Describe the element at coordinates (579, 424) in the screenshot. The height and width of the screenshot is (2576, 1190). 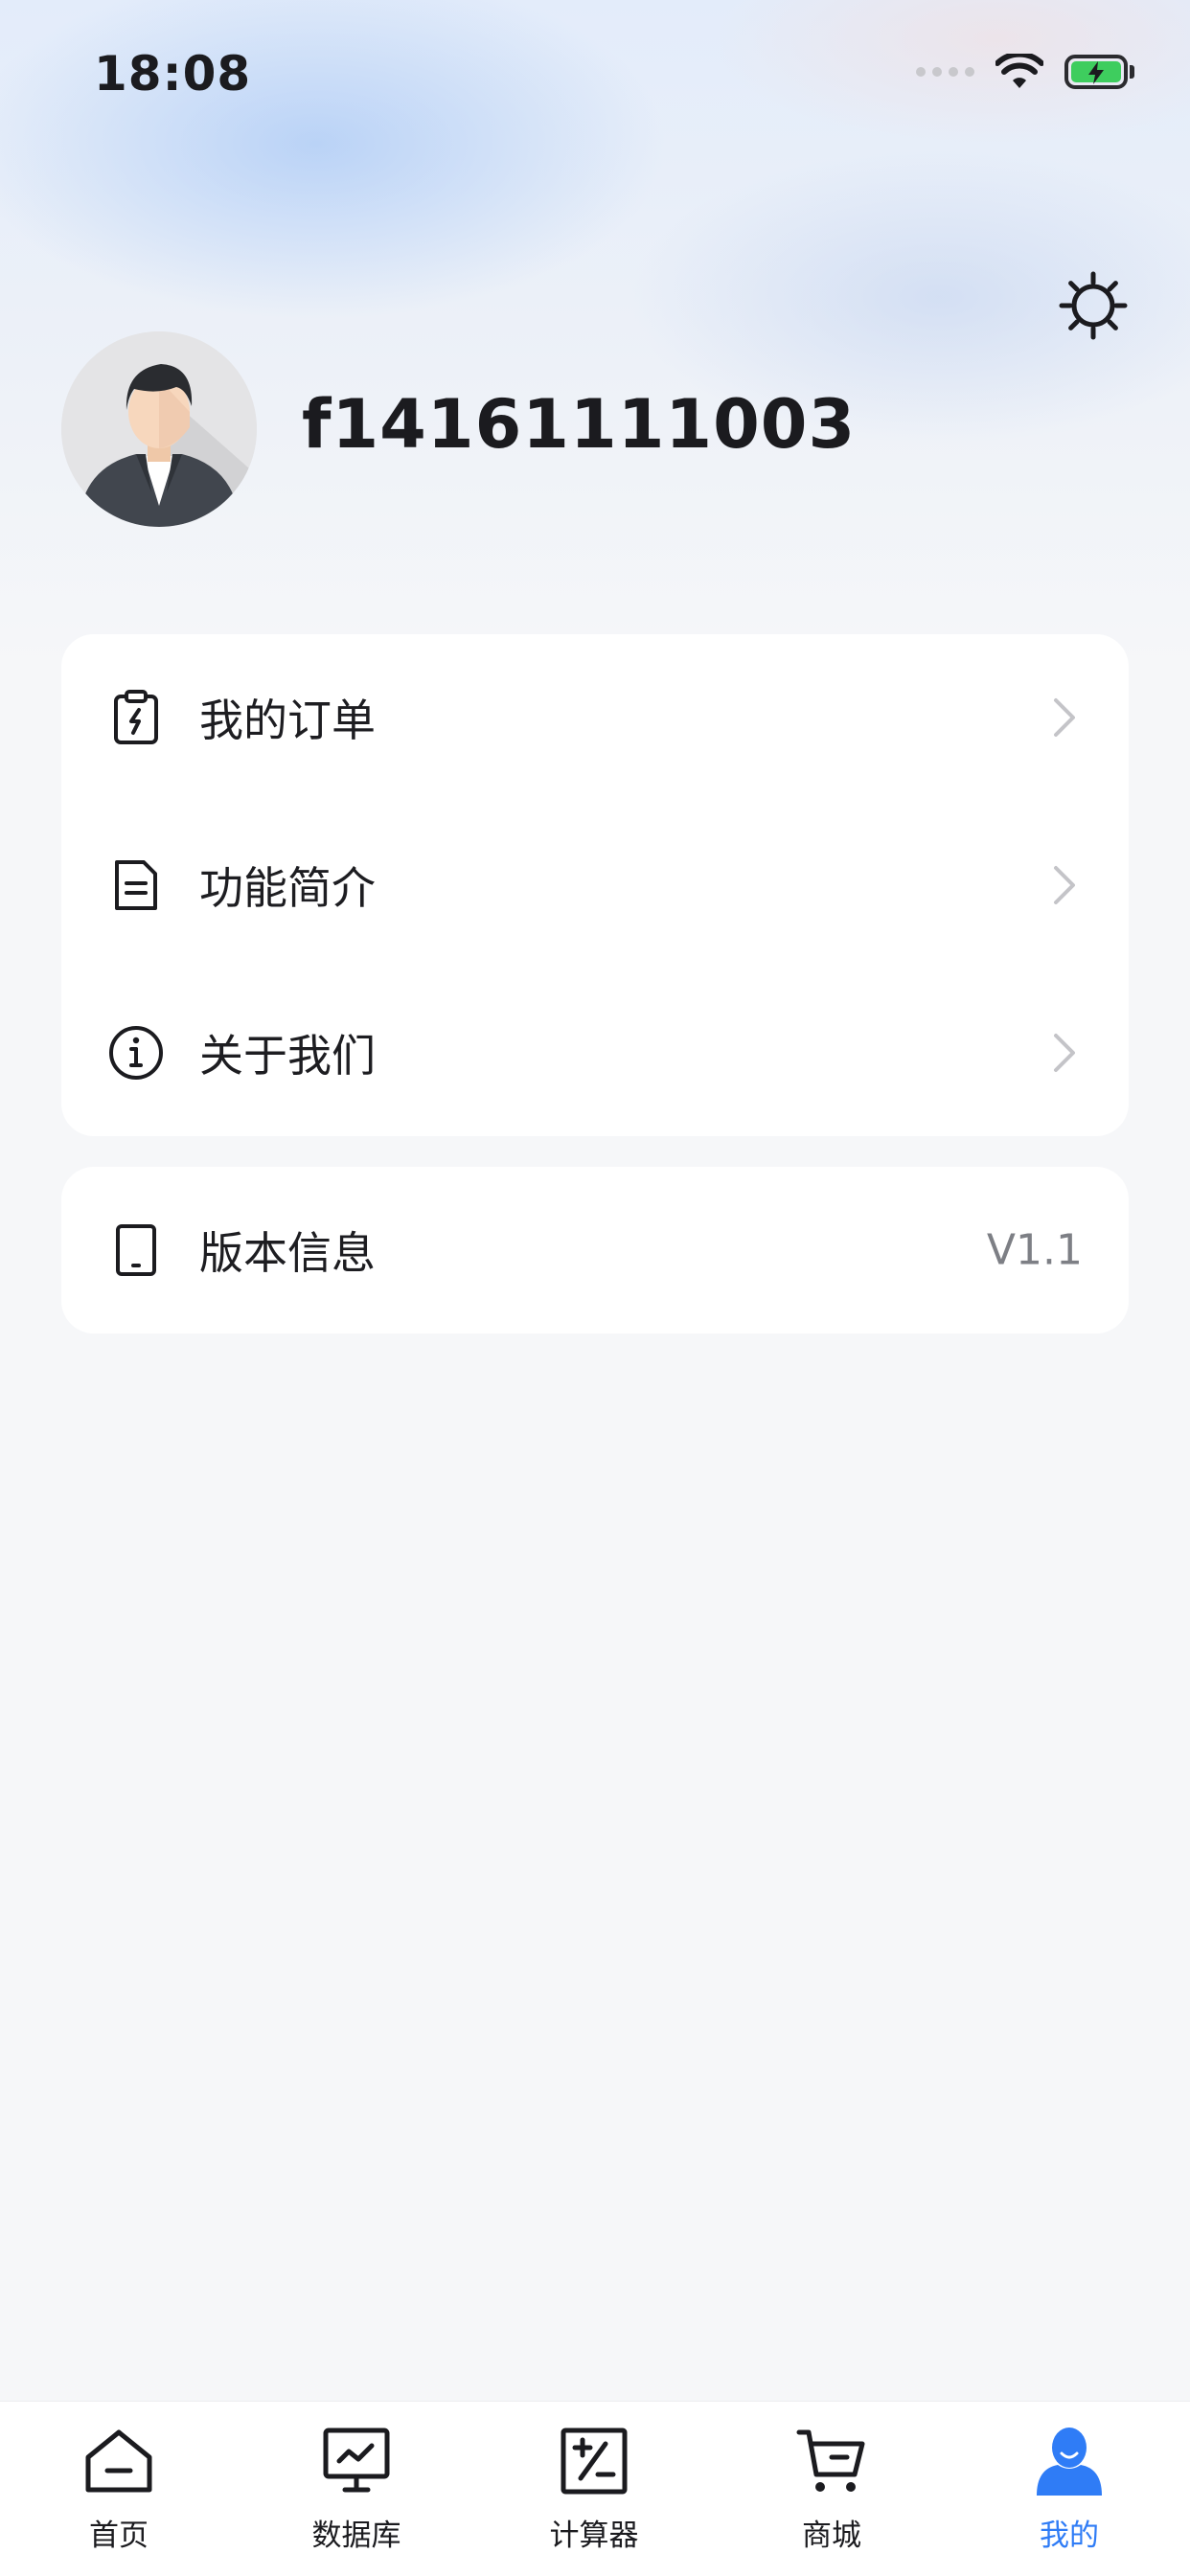
I see `username: f14161111003` at that location.